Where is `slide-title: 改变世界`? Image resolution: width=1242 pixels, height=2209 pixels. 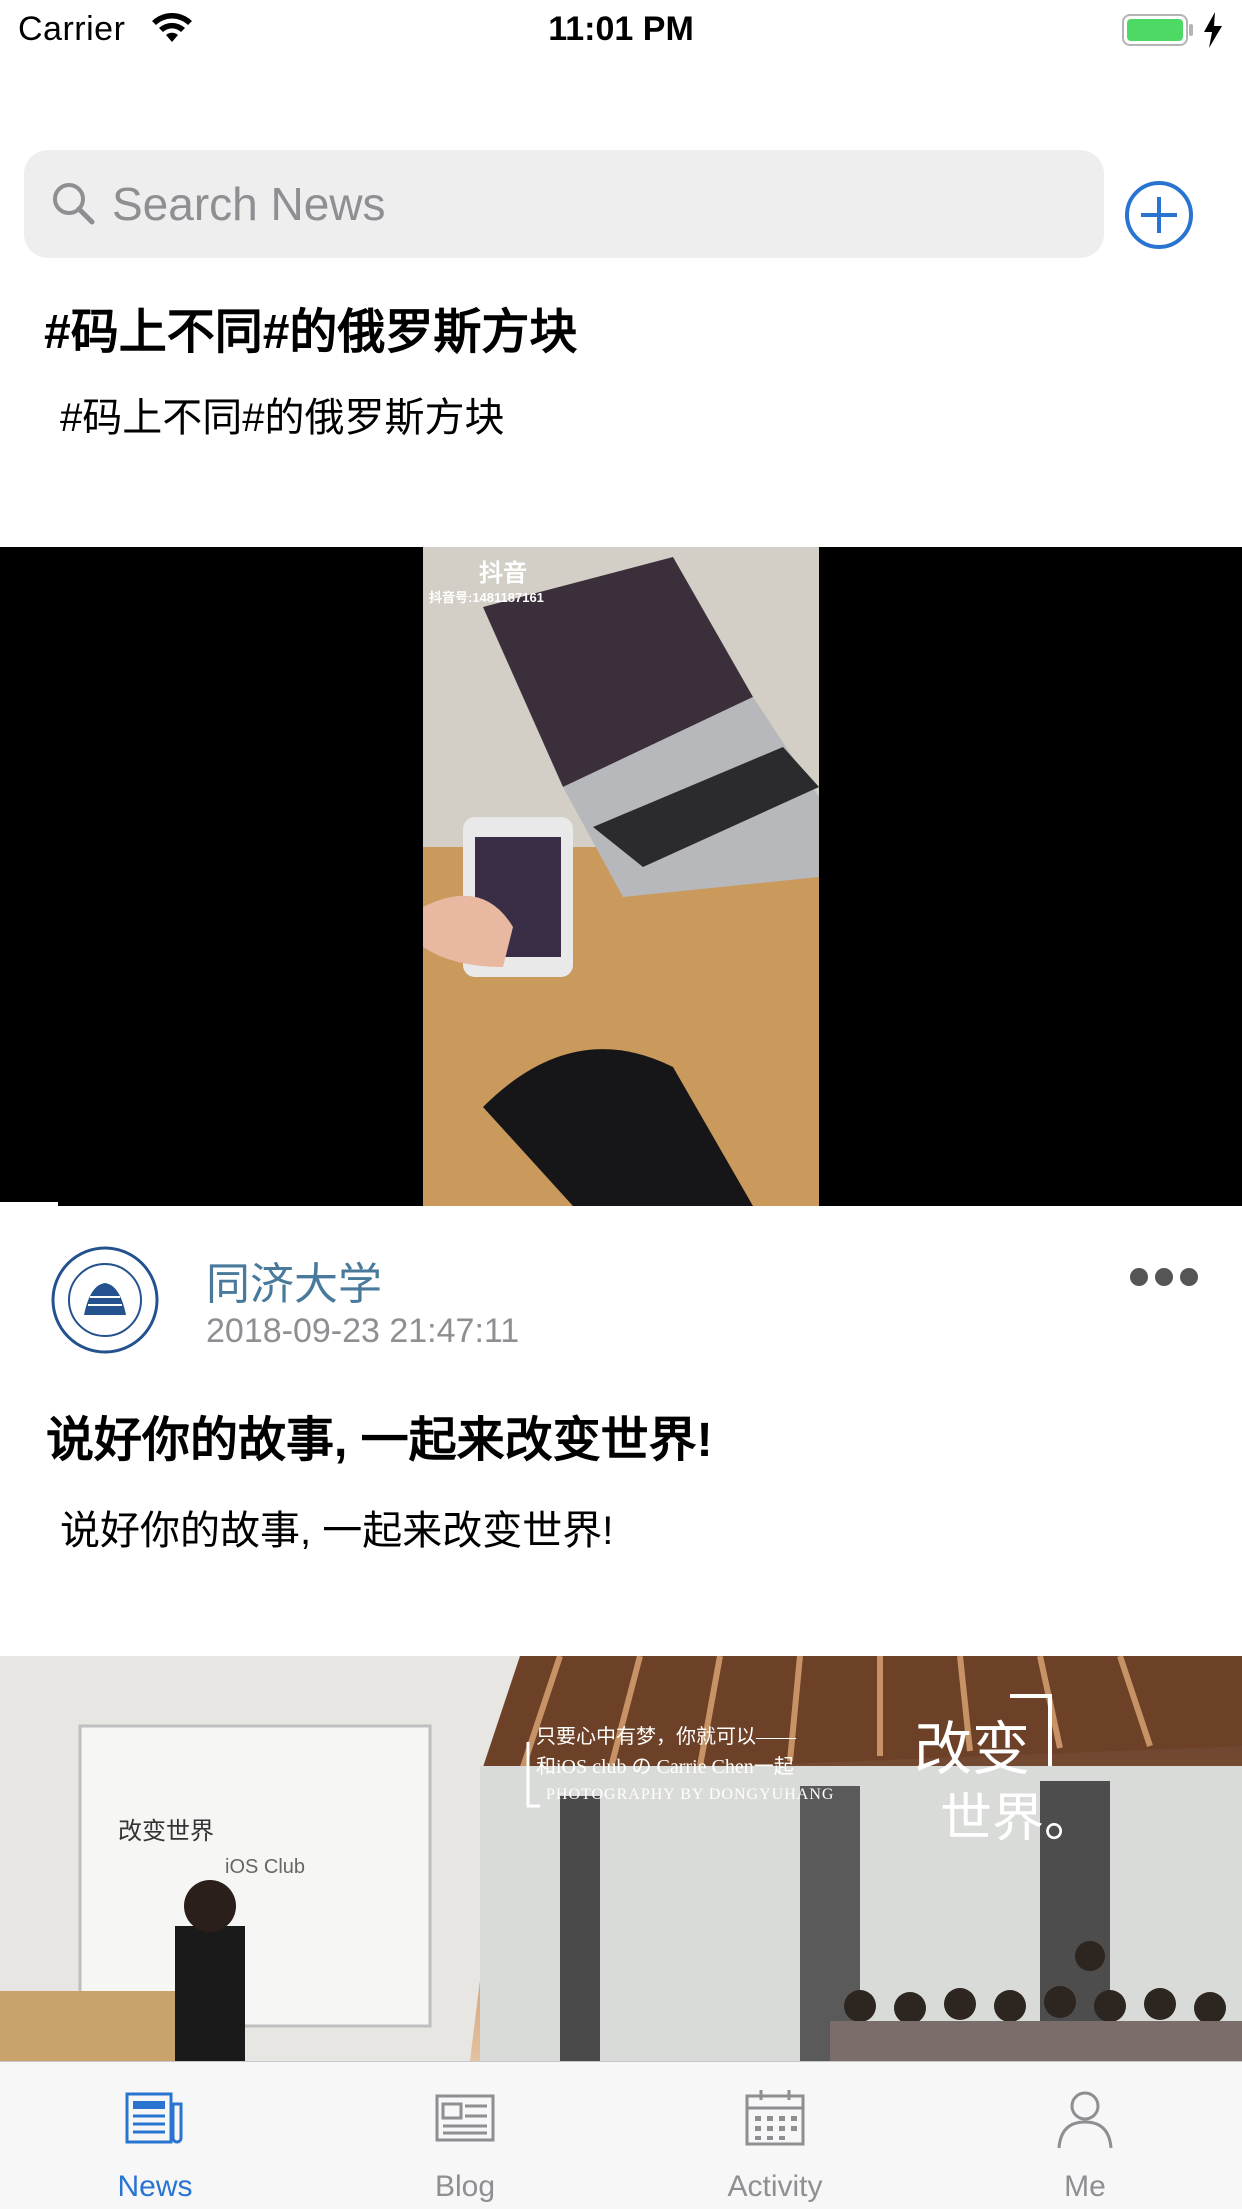
slide-title: 改变世界 is located at coordinates (166, 1831).